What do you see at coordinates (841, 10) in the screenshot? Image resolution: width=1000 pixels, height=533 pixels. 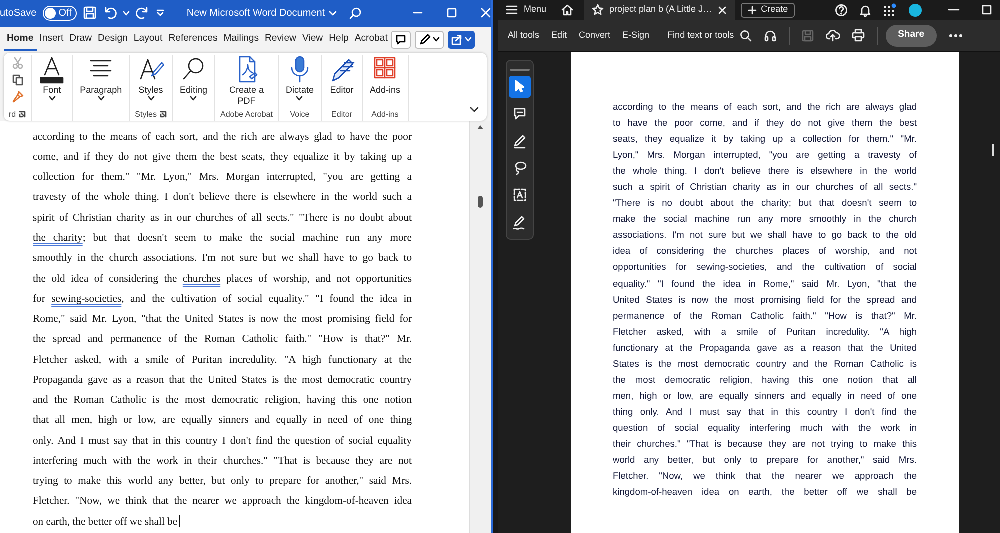 I see `help-icon` at bounding box center [841, 10].